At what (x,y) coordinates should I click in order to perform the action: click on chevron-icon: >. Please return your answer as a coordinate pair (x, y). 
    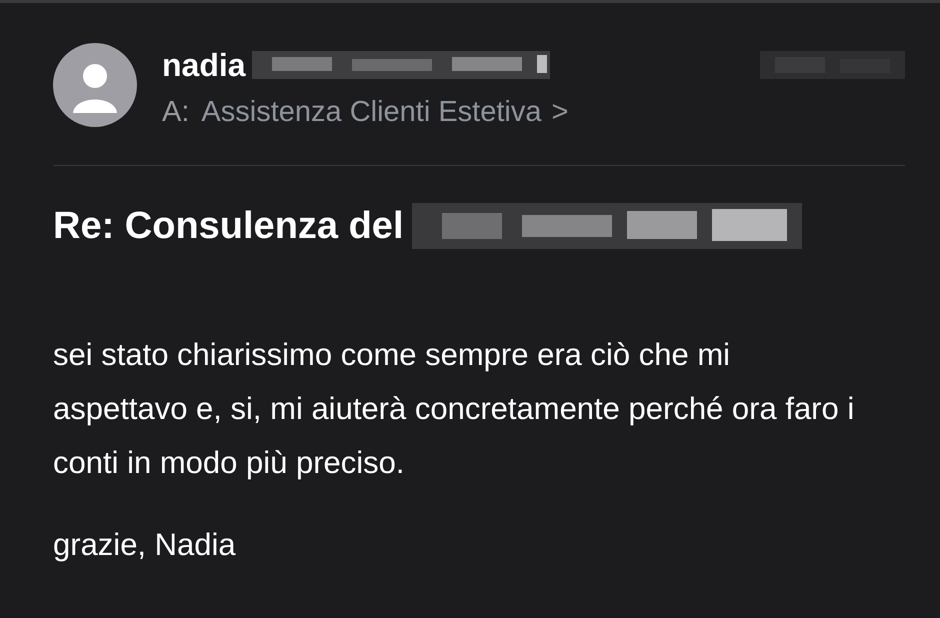
    Looking at the image, I should click on (560, 112).